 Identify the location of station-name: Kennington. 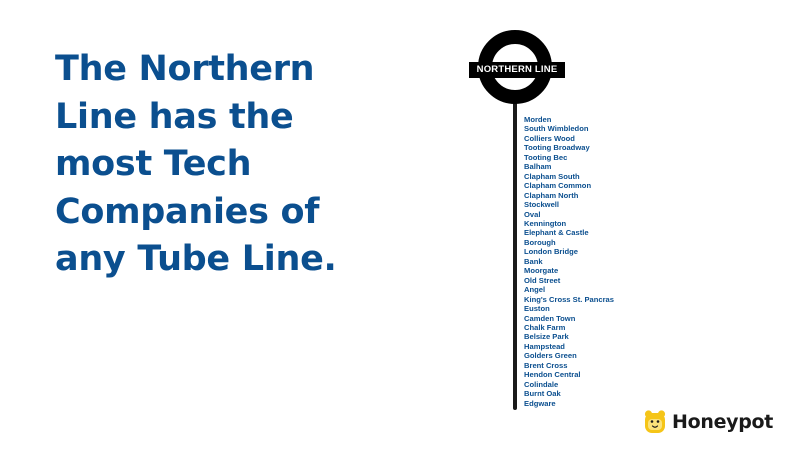
(545, 223).